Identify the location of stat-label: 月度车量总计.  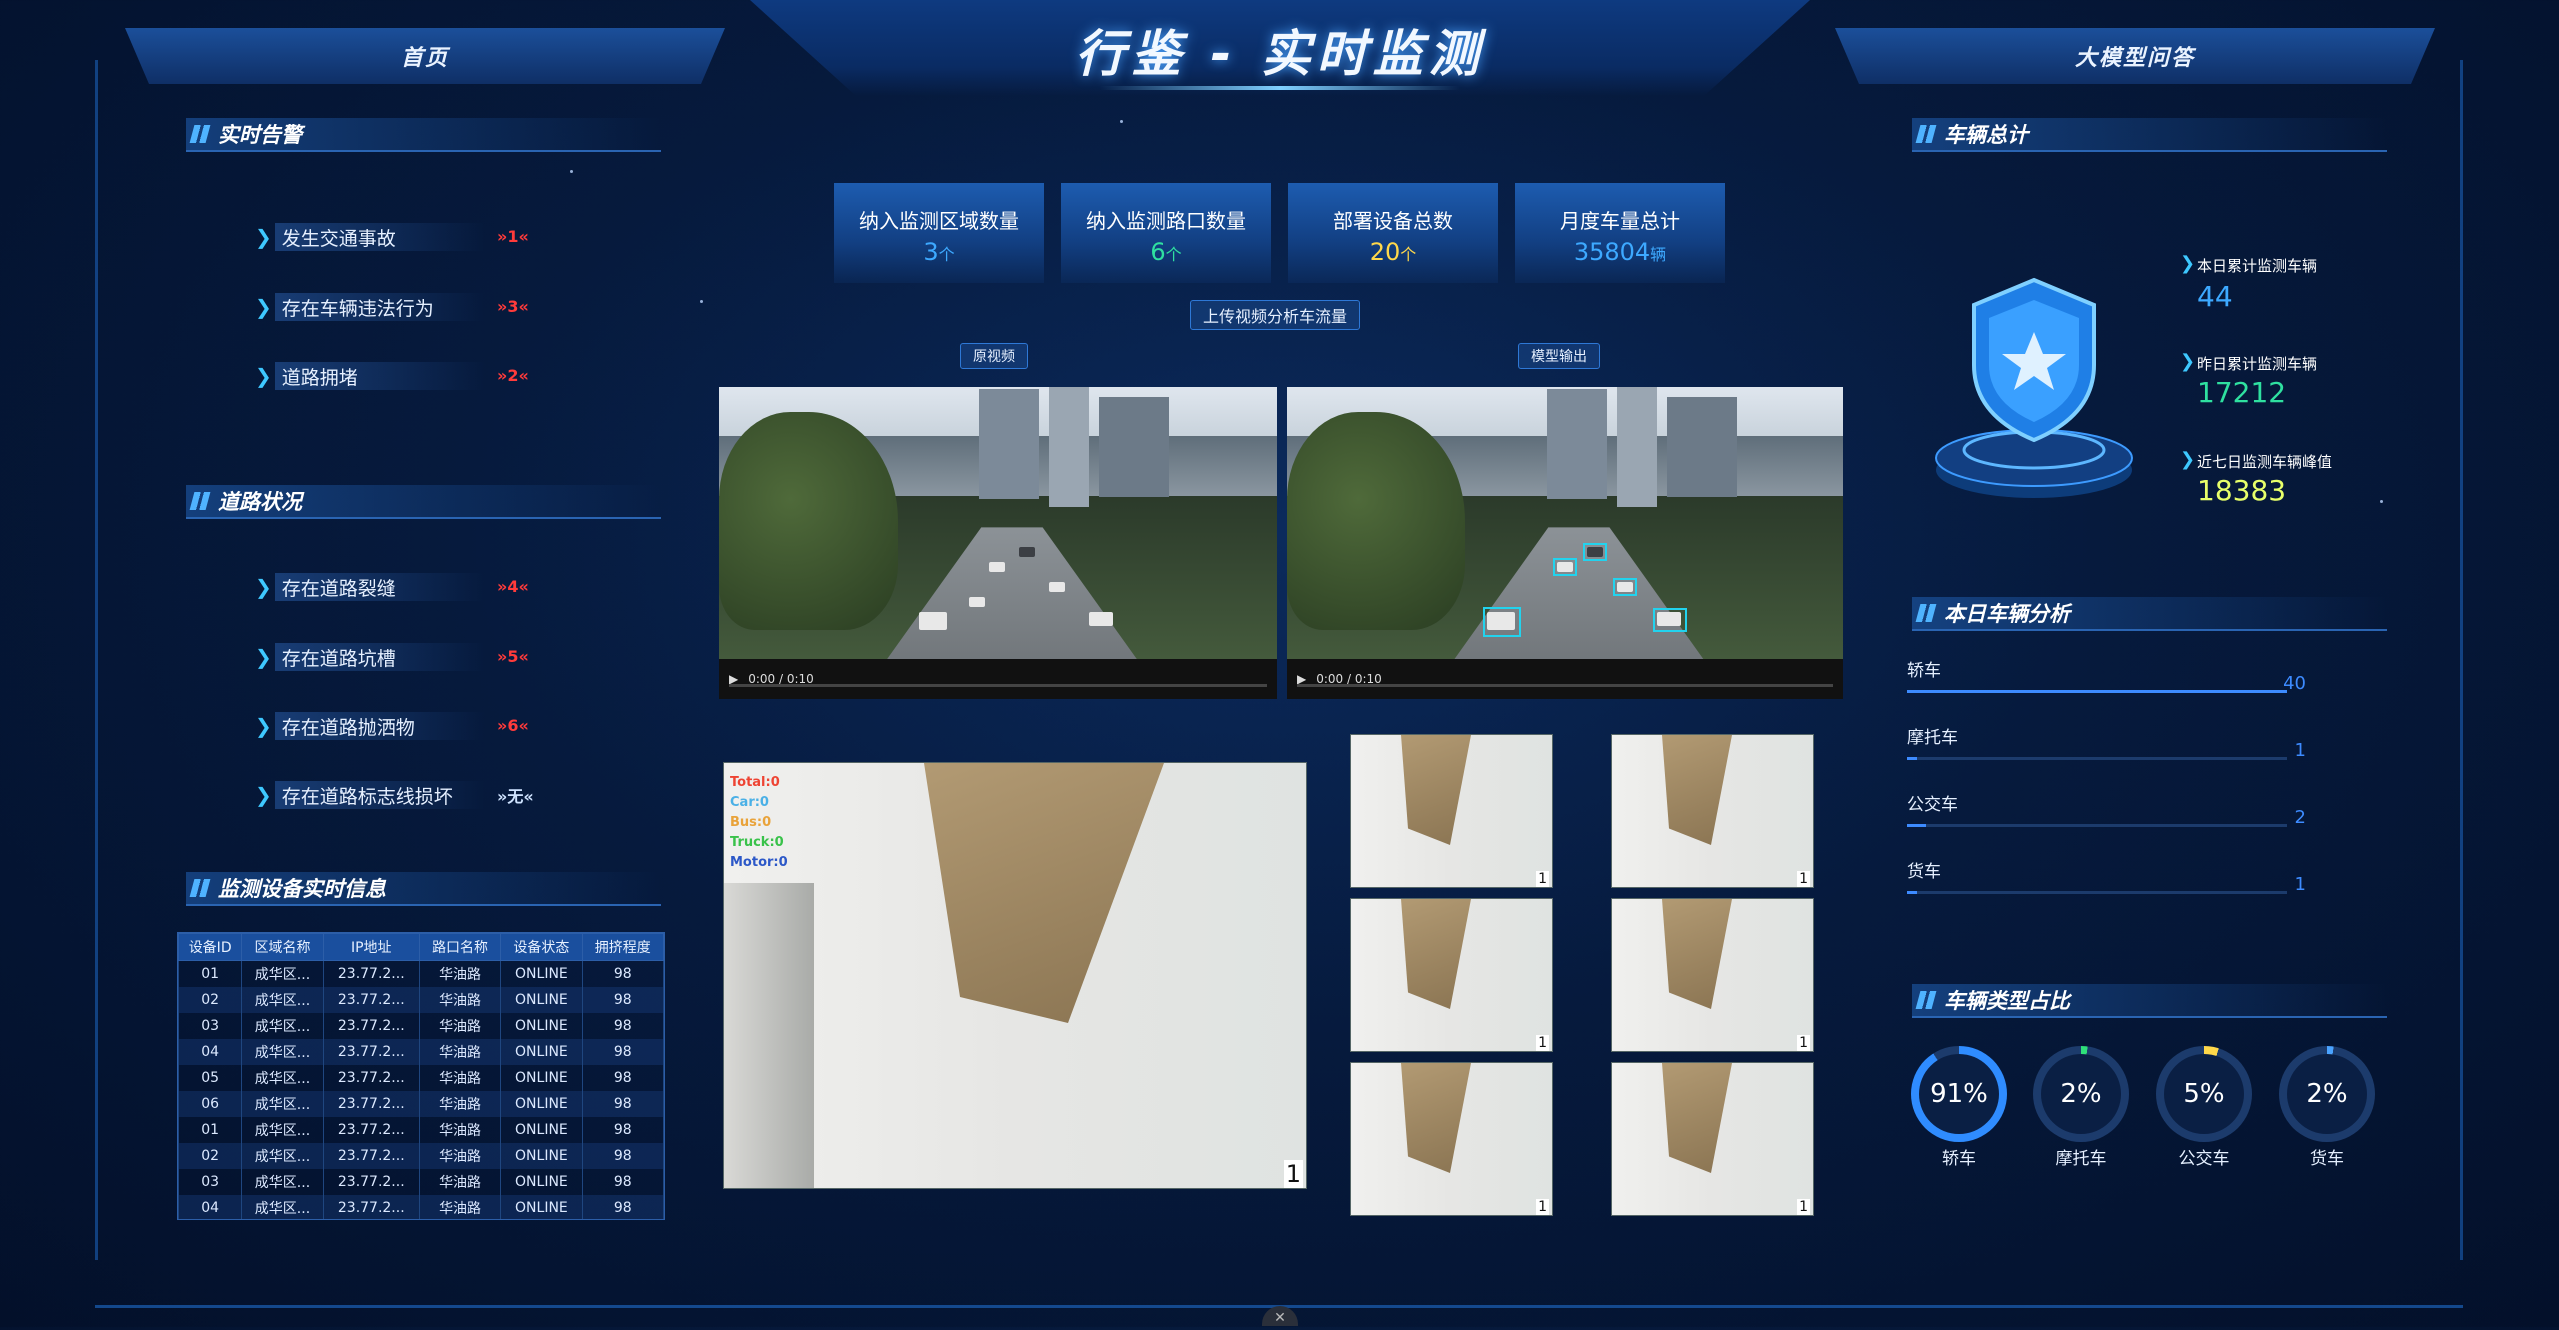
(1620, 221).